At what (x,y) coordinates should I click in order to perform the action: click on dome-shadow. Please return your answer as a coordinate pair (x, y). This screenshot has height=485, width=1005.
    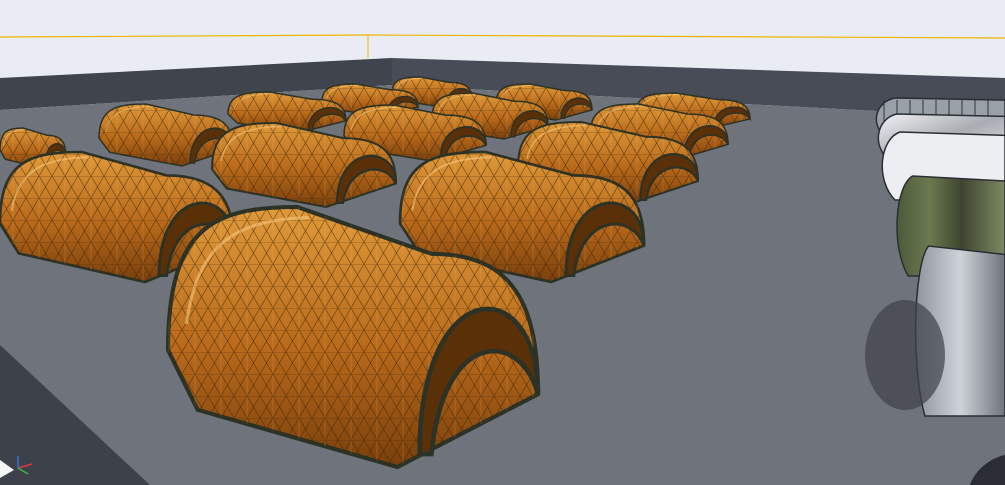
    Looking at the image, I should click on (905, 355).